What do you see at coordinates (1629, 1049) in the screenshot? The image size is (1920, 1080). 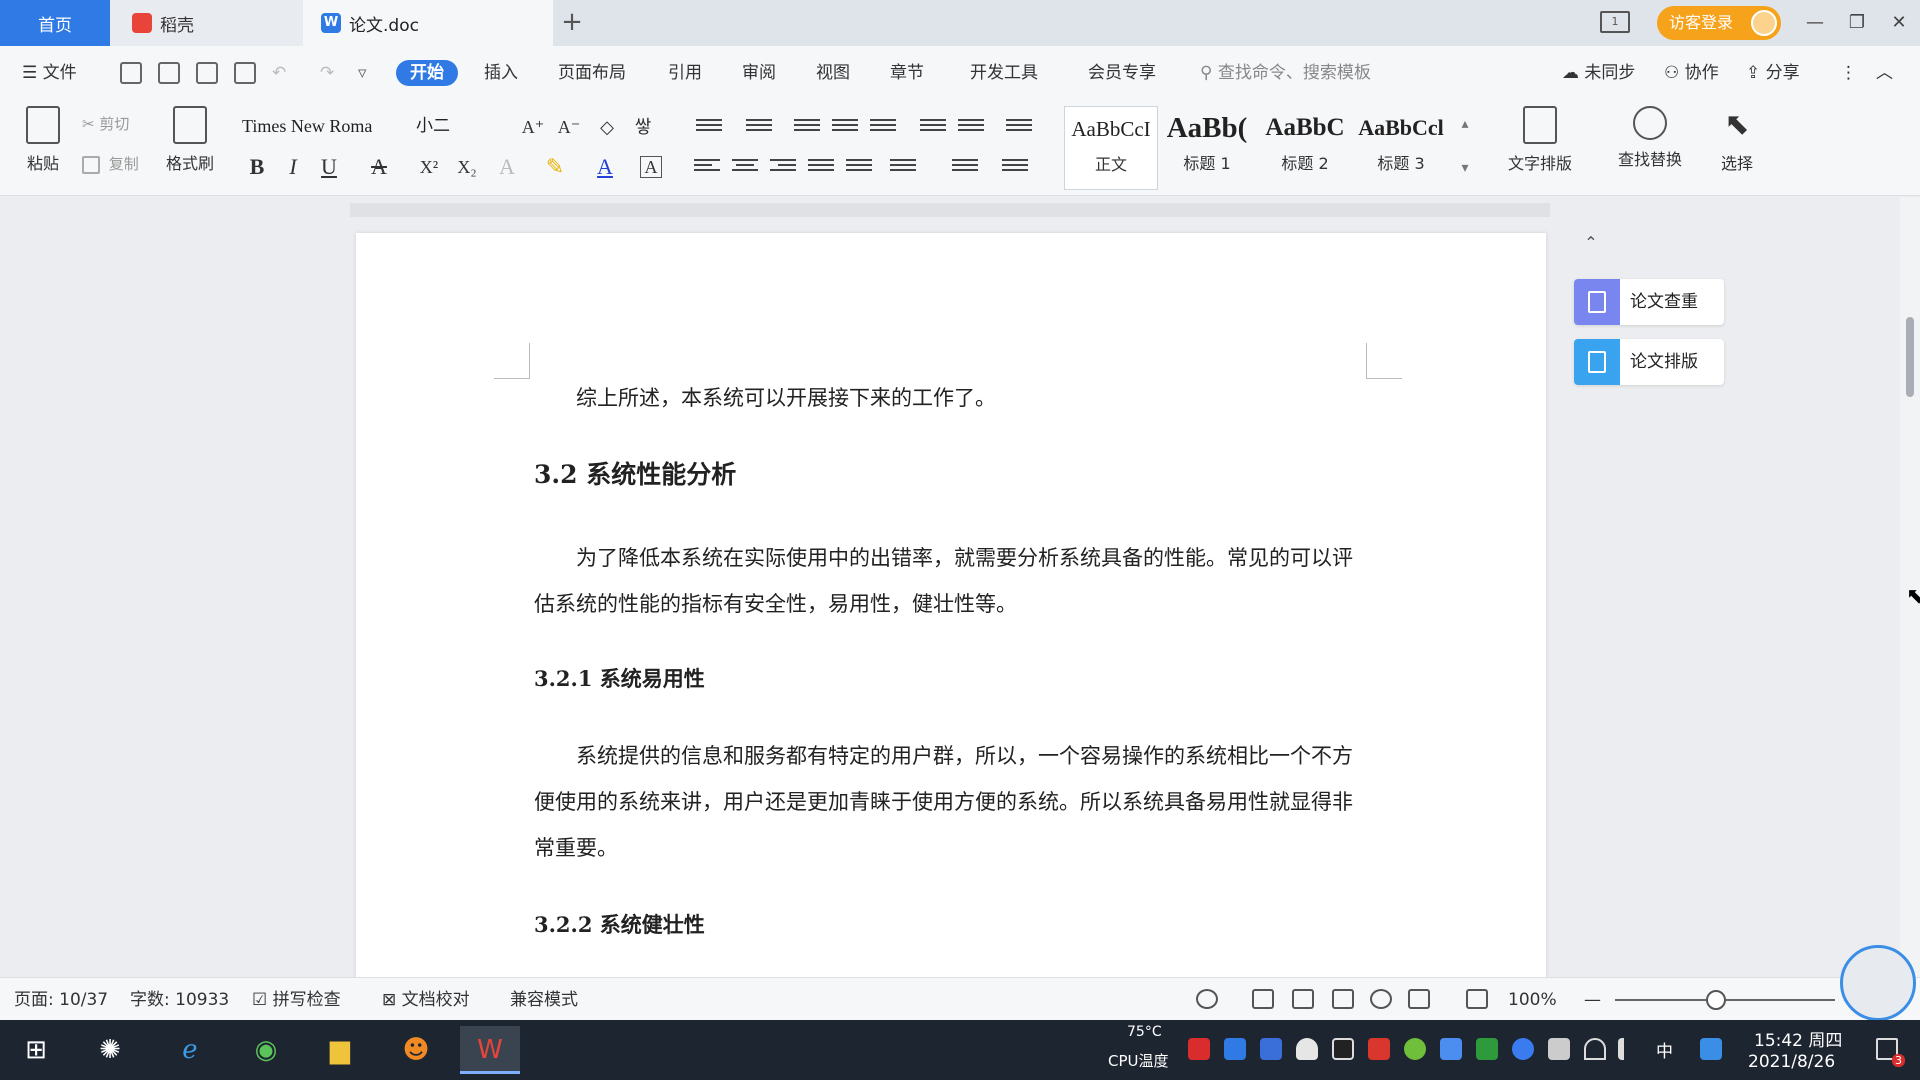 I see `tray-volume-icon` at bounding box center [1629, 1049].